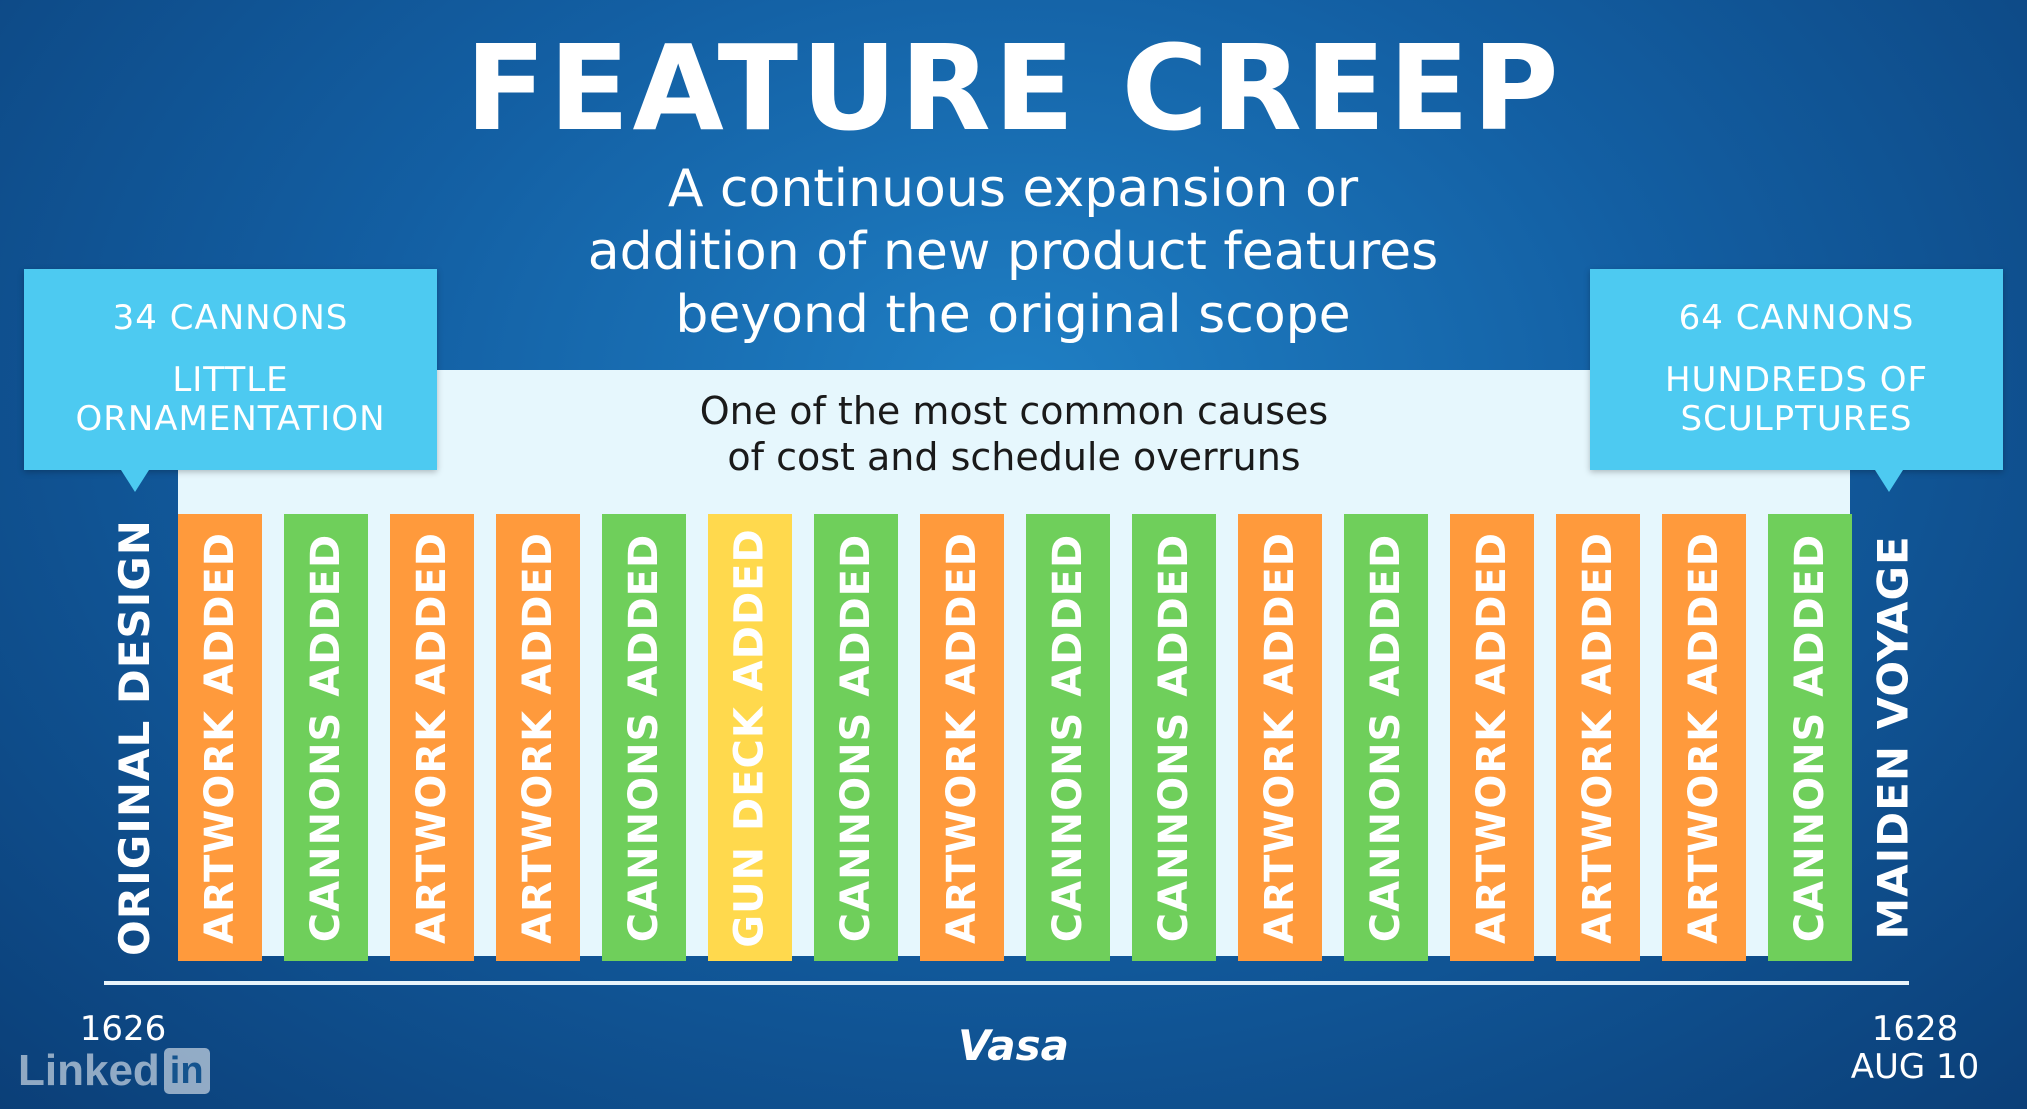 The width and height of the screenshot is (2027, 1109). I want to click on callout-line: SCULPTURES, so click(1796, 419).